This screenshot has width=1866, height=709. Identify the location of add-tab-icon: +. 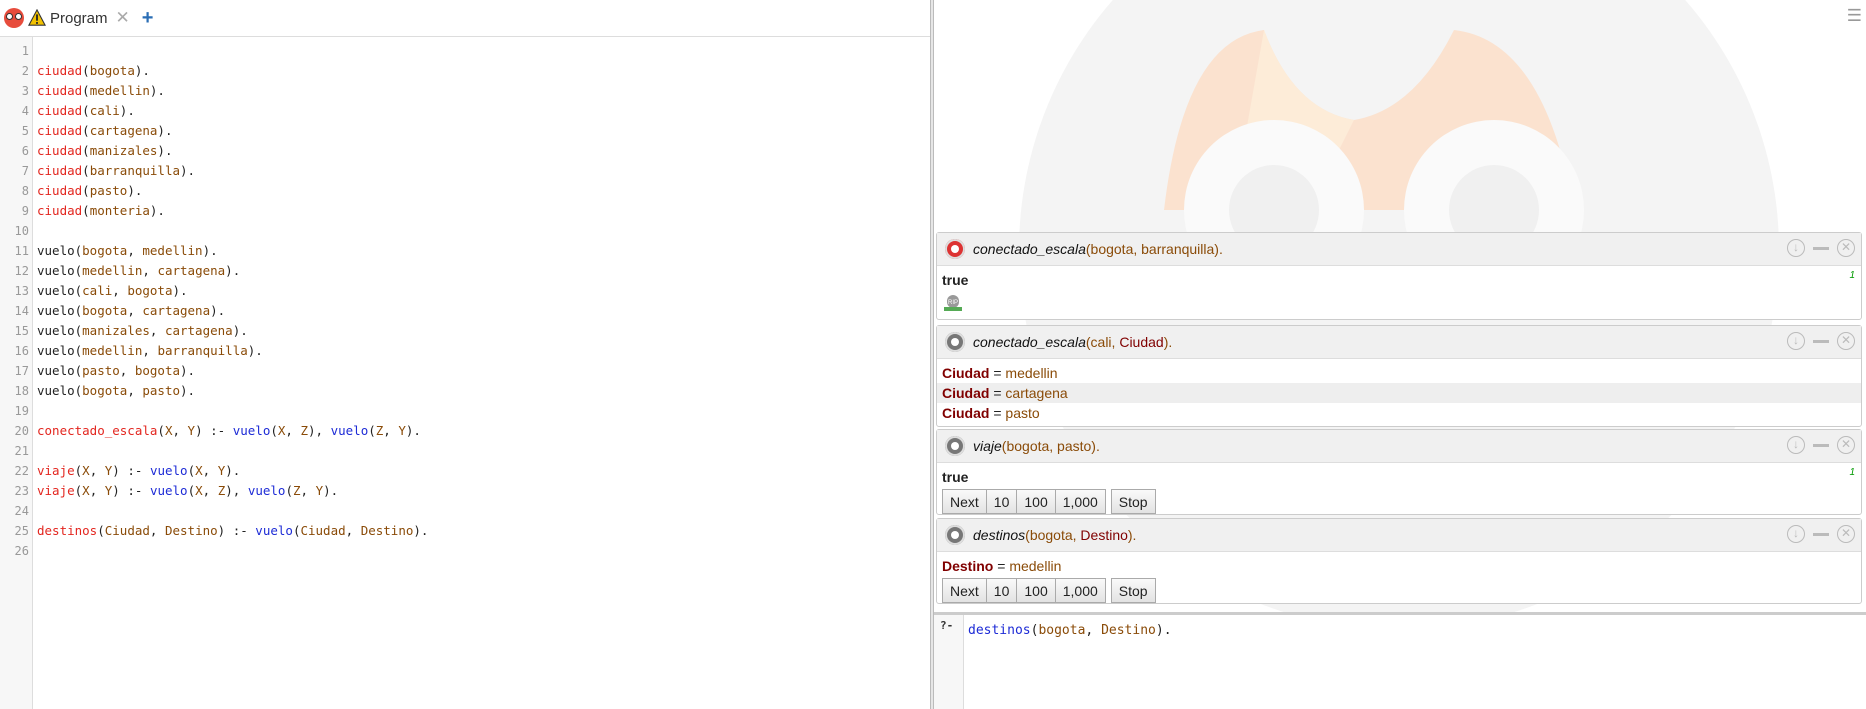
(148, 18).